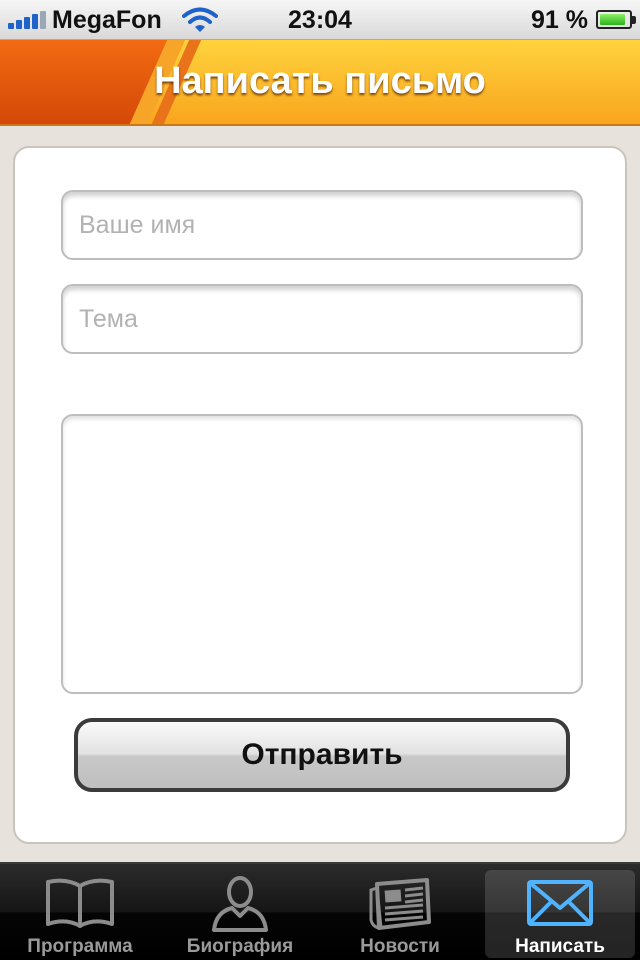 Image resolution: width=640 pixels, height=960 pixels. What do you see at coordinates (560, 946) in the screenshot?
I see `tab-write-label: Написать` at bounding box center [560, 946].